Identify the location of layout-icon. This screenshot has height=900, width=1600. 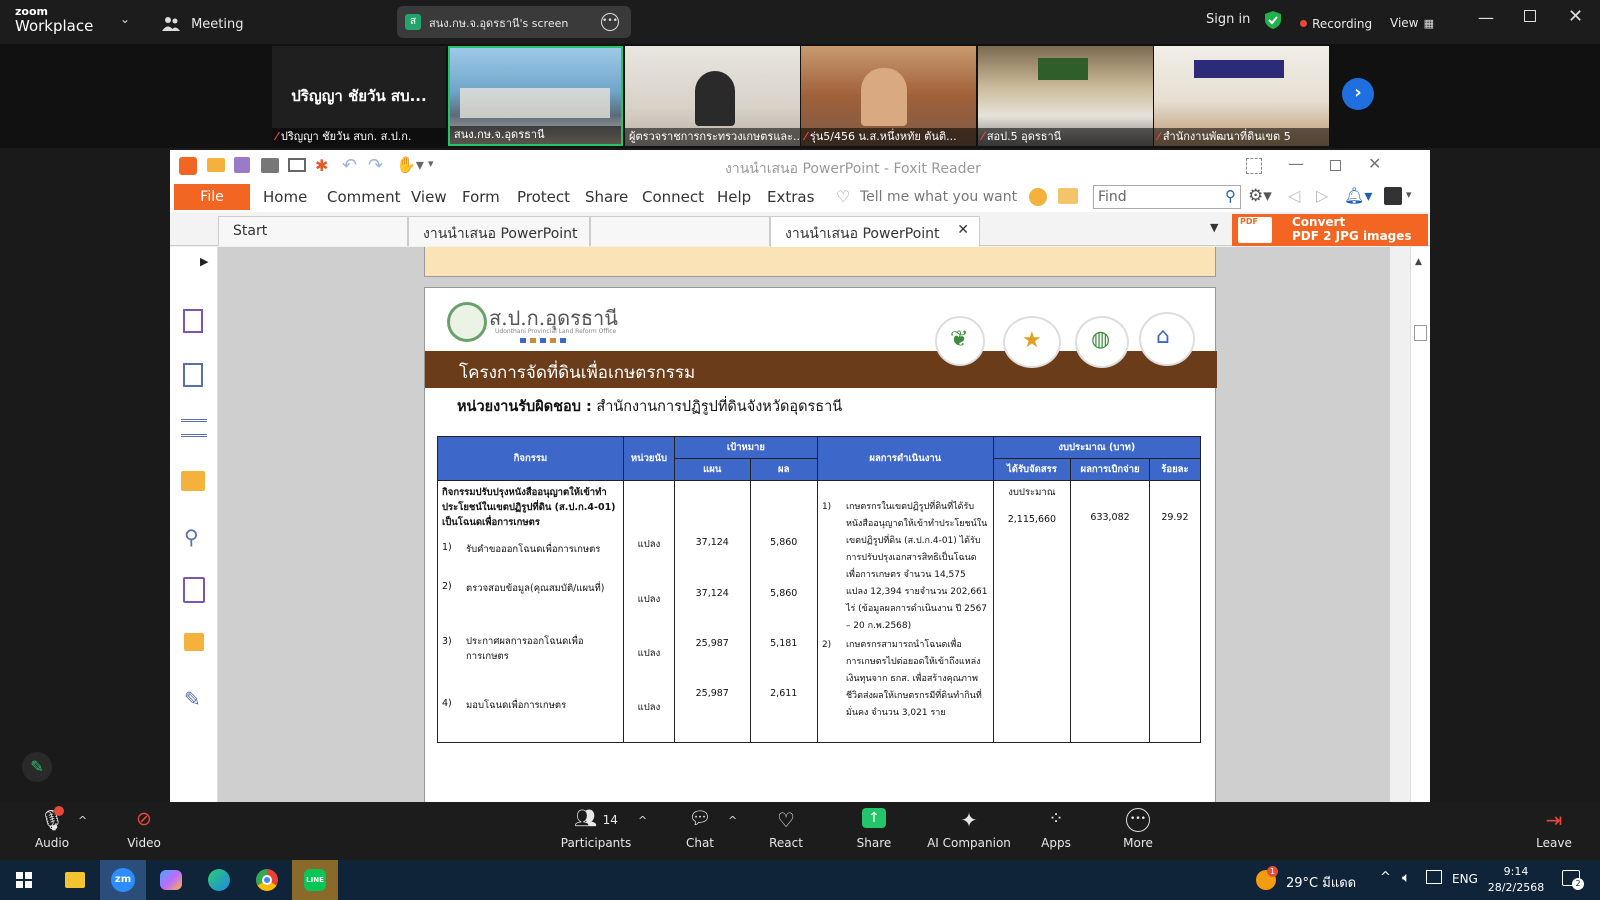
(1254, 166).